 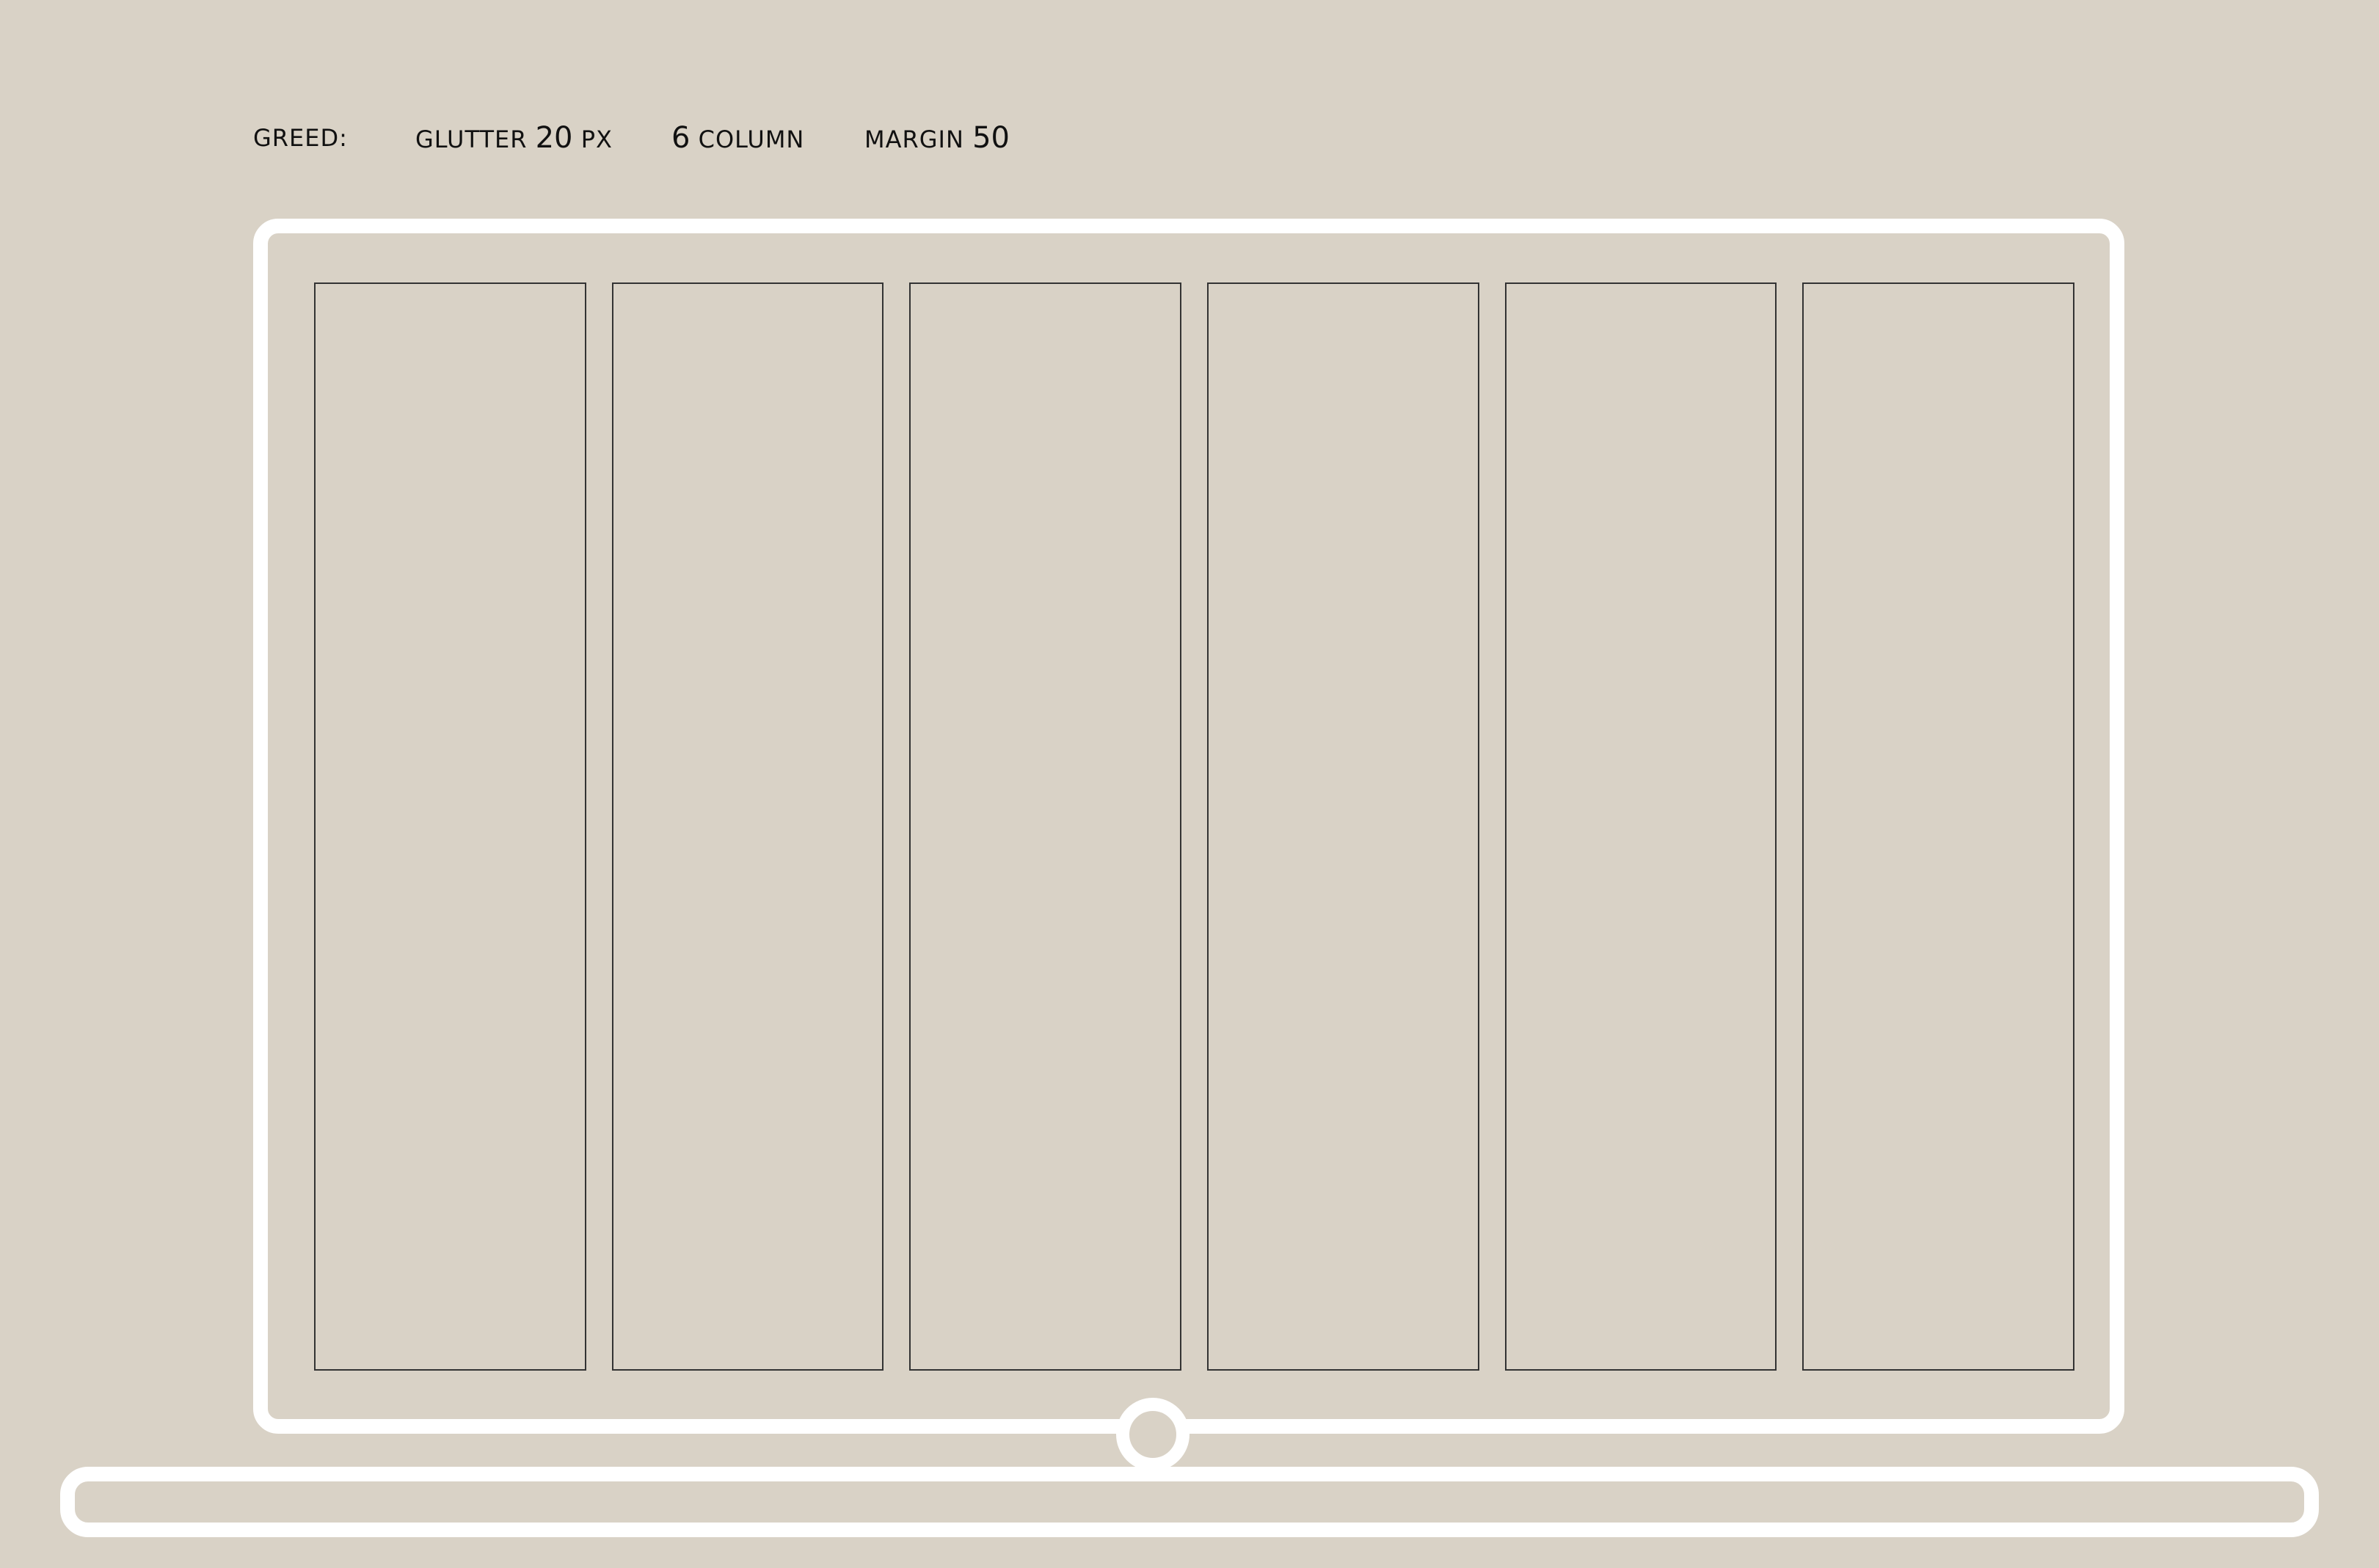 What do you see at coordinates (596, 139) in the screenshot?
I see `gutter-unit: PX` at bounding box center [596, 139].